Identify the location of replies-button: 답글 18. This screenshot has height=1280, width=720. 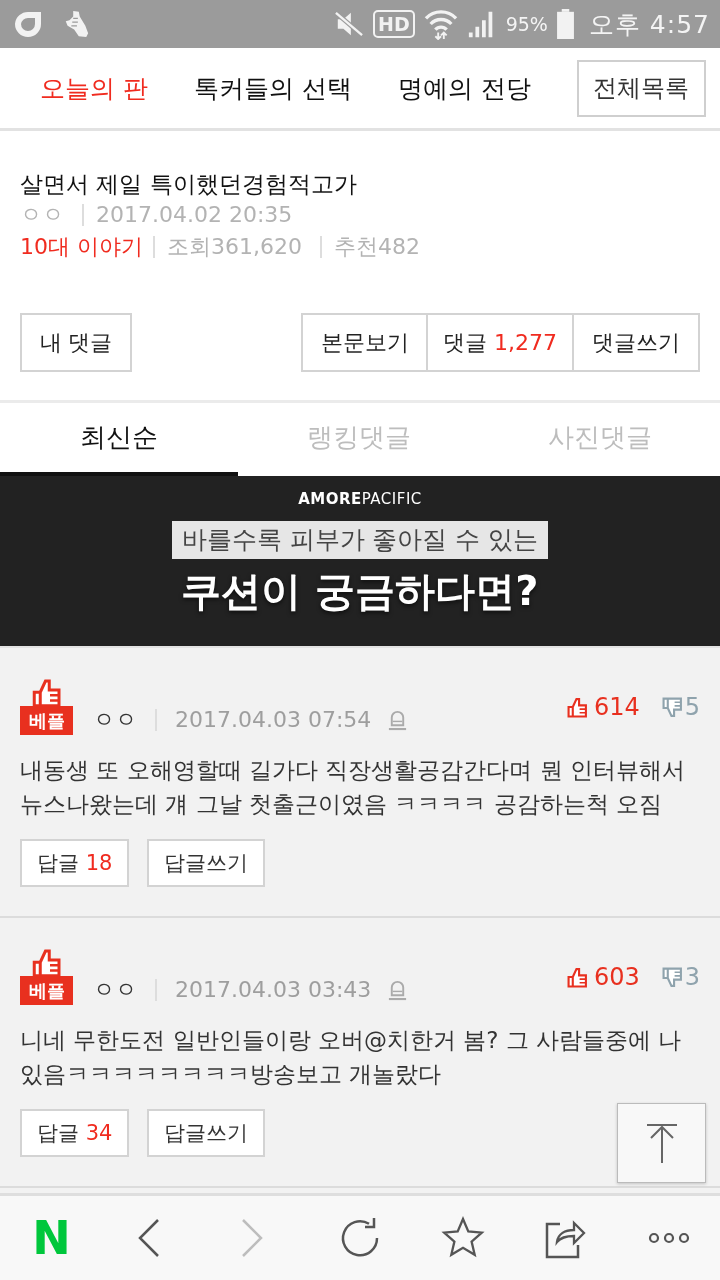
(75, 863).